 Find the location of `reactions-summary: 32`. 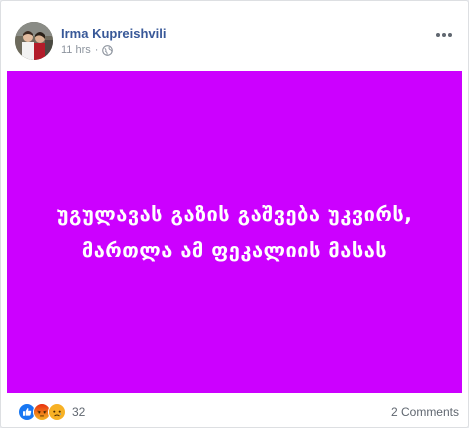

reactions-summary: 32 is located at coordinates (51, 412).